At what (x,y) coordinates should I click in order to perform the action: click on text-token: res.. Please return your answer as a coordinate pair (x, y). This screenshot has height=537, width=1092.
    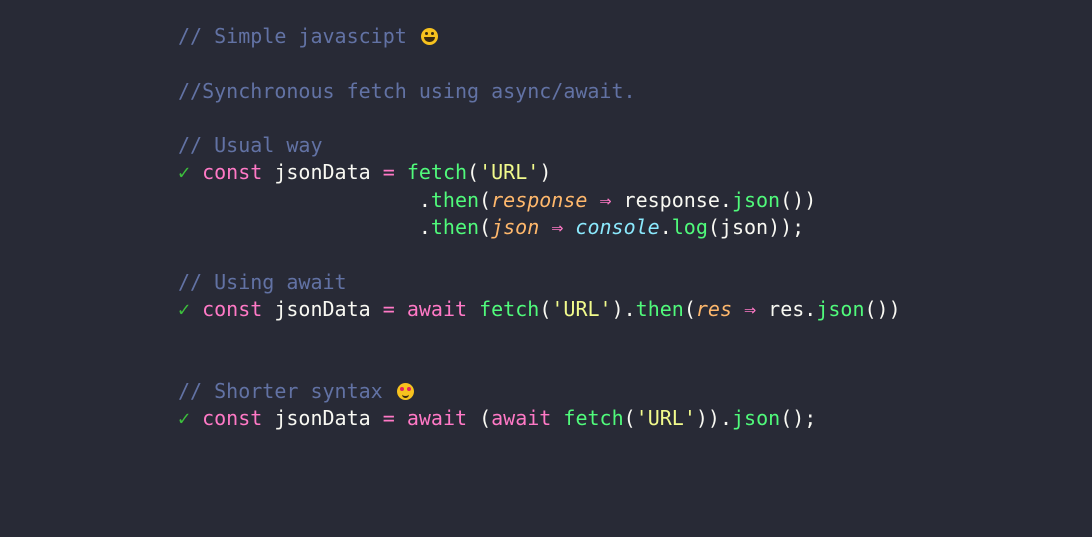
    Looking at the image, I should click on (786, 308).